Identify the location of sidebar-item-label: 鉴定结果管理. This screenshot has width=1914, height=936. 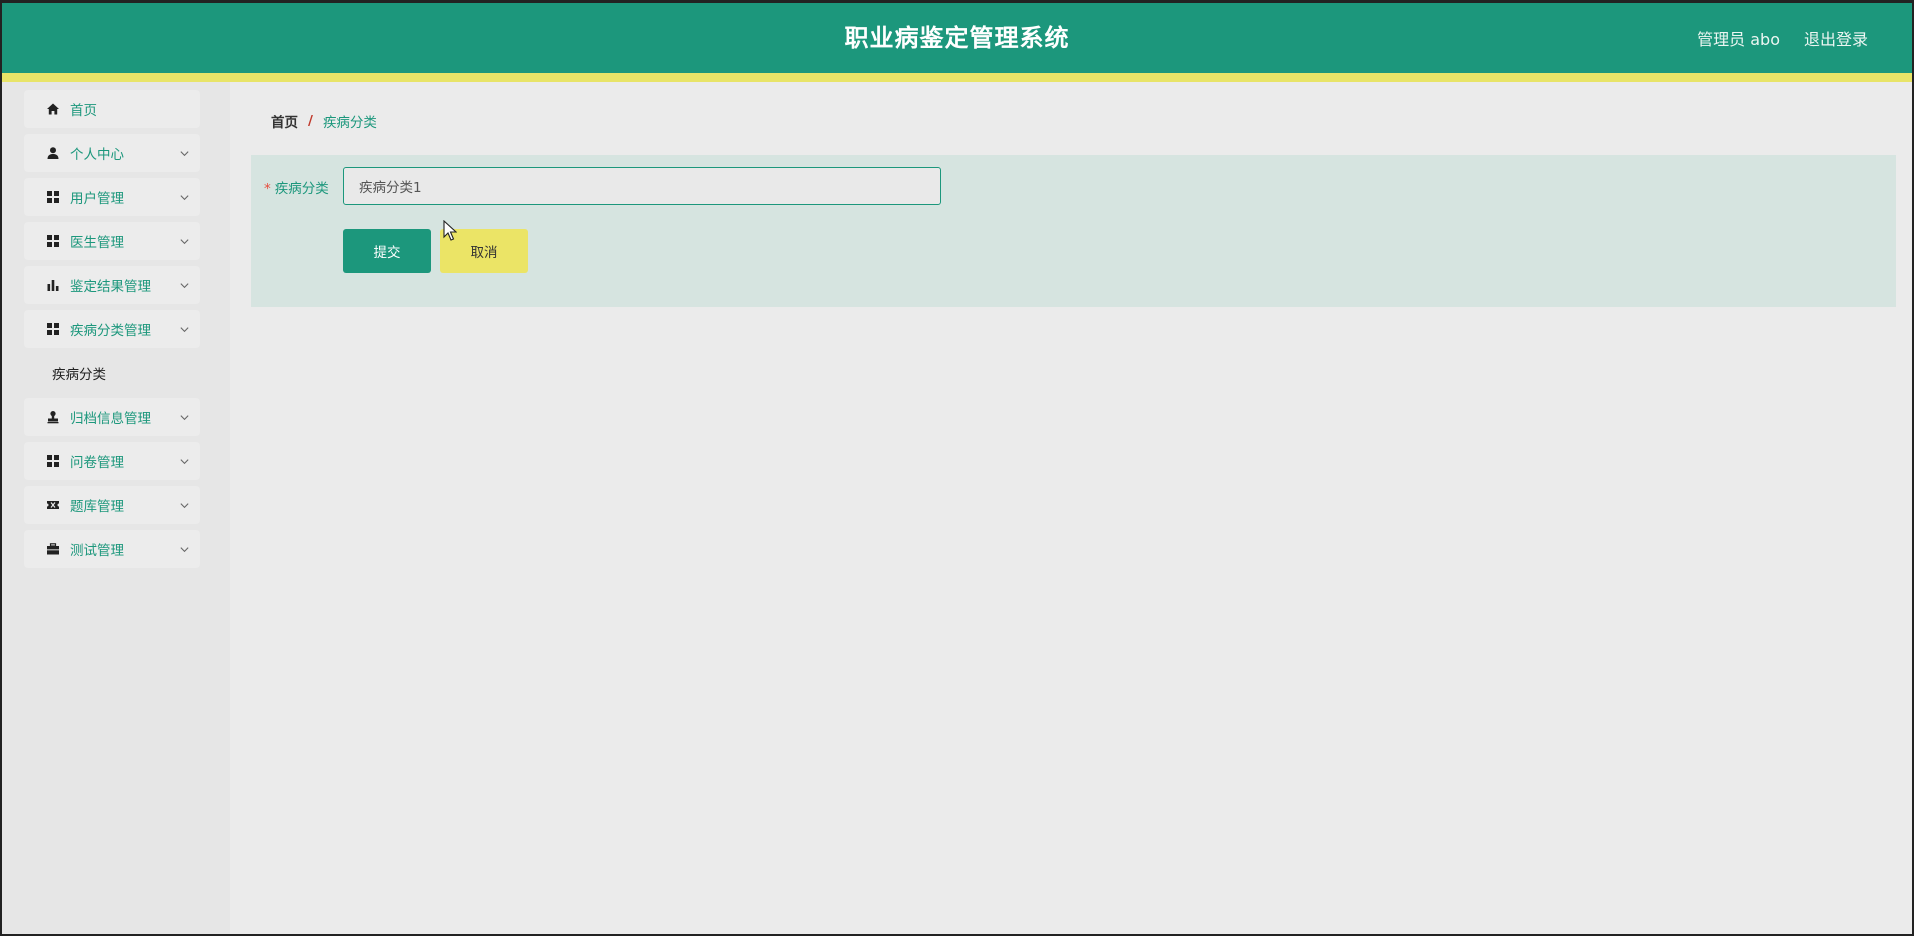
(110, 287).